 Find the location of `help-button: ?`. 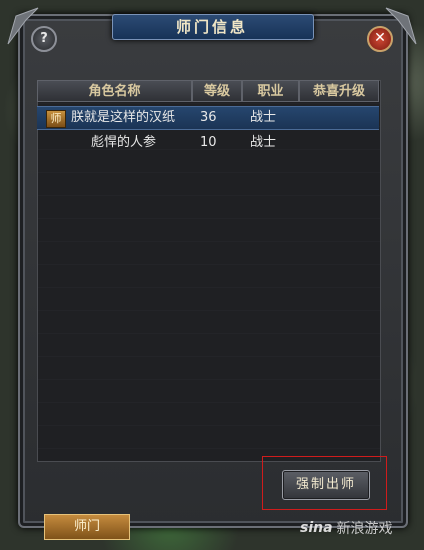

help-button: ? is located at coordinates (44, 39).